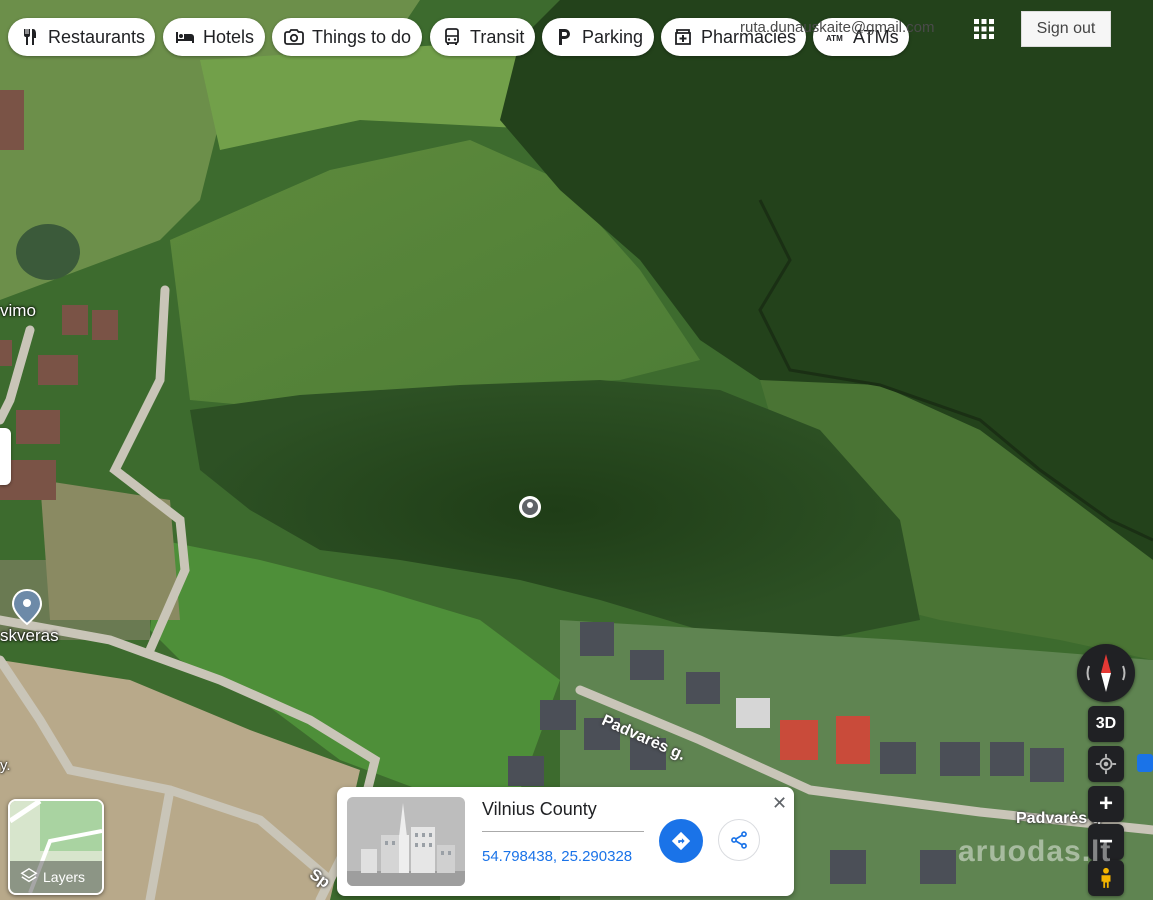  I want to click on bus-icon, so click(452, 37).